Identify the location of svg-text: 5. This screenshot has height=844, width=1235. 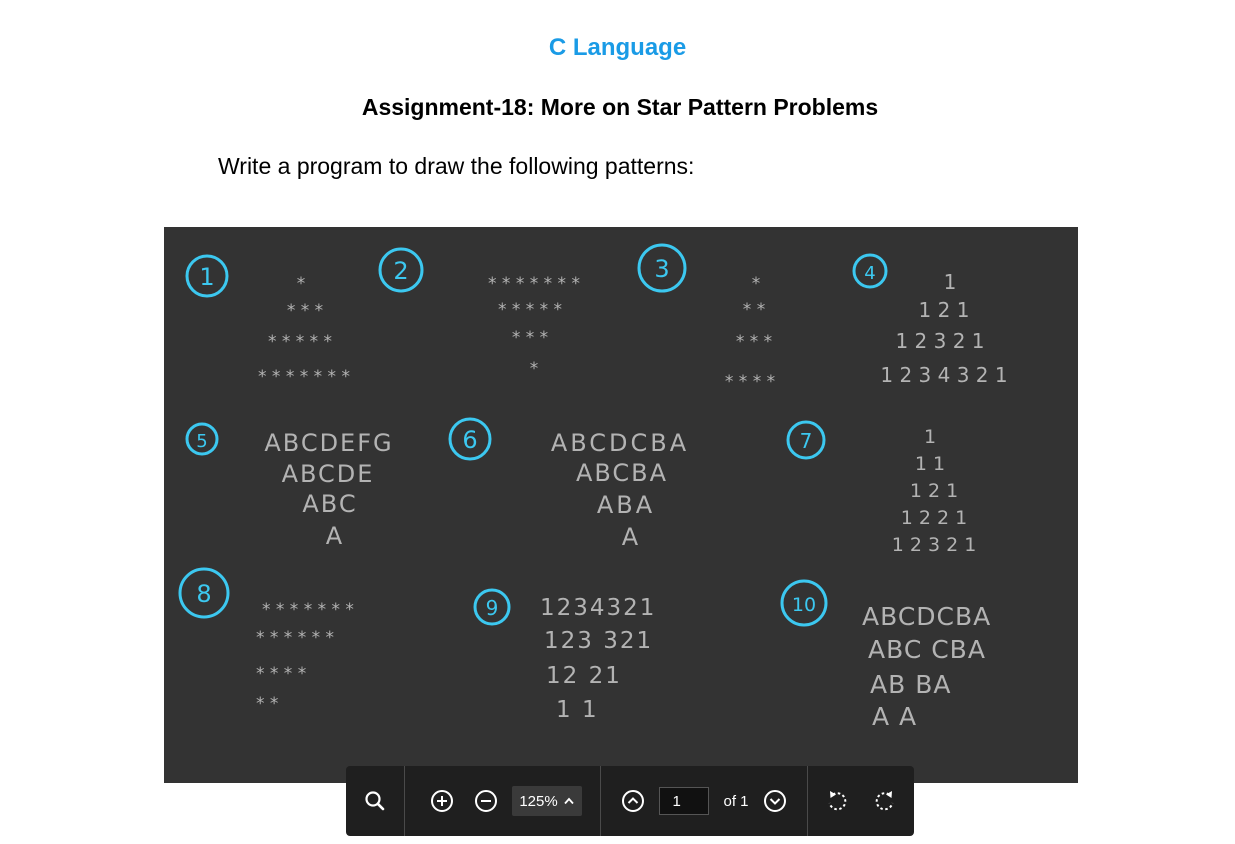
(201, 441).